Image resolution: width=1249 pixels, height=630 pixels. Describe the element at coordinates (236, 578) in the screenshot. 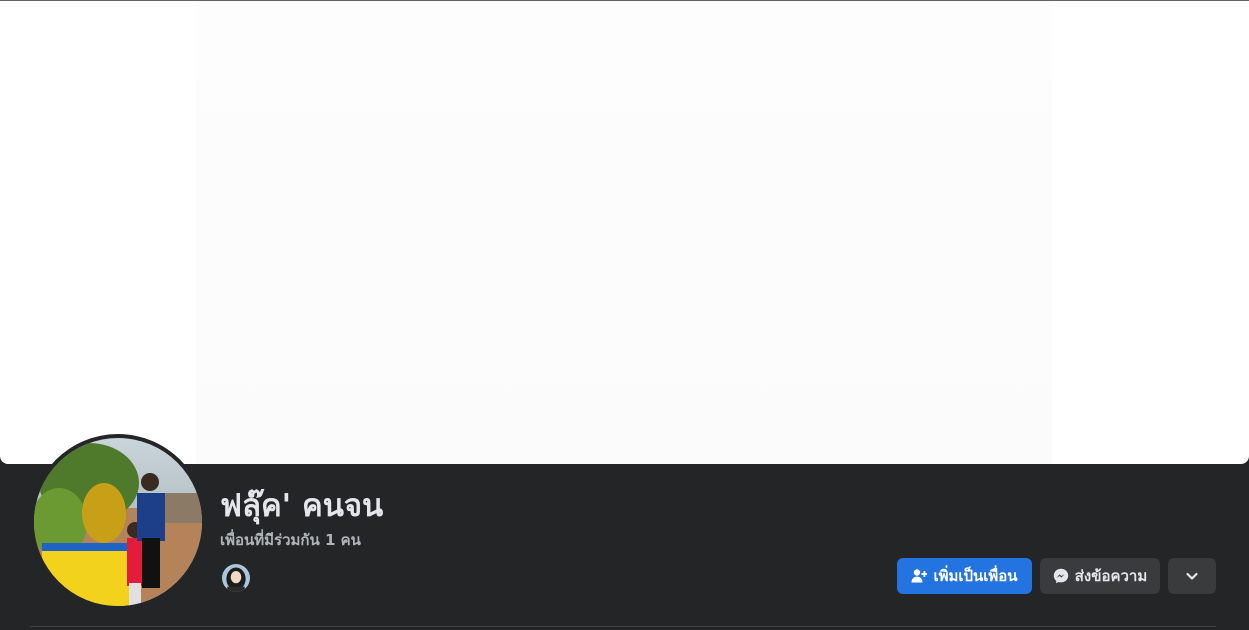

I see `mutual-friend-avatar` at that location.